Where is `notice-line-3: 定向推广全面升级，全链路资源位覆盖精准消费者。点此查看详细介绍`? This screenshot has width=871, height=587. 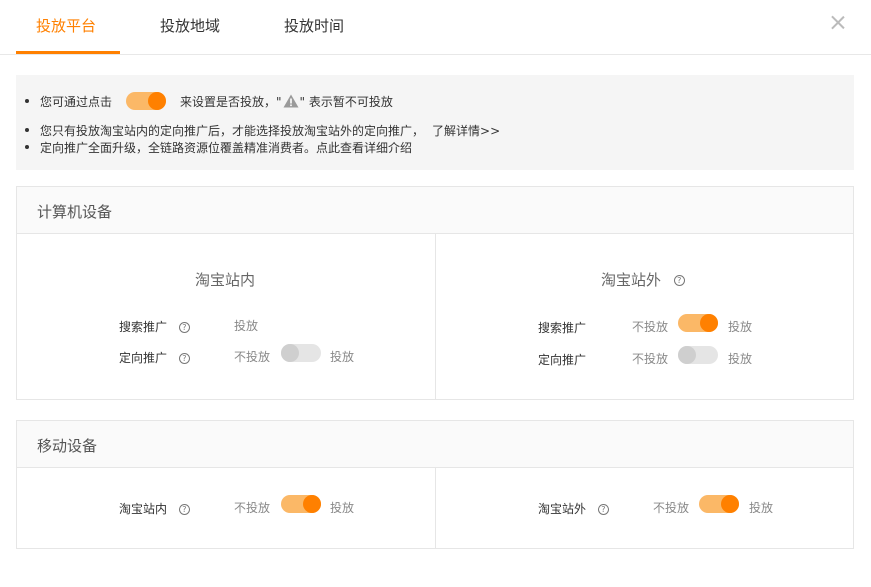 notice-line-3: 定向推广全面升级，全链路资源位覆盖精准消费者。点此查看详细介绍 is located at coordinates (218, 147).